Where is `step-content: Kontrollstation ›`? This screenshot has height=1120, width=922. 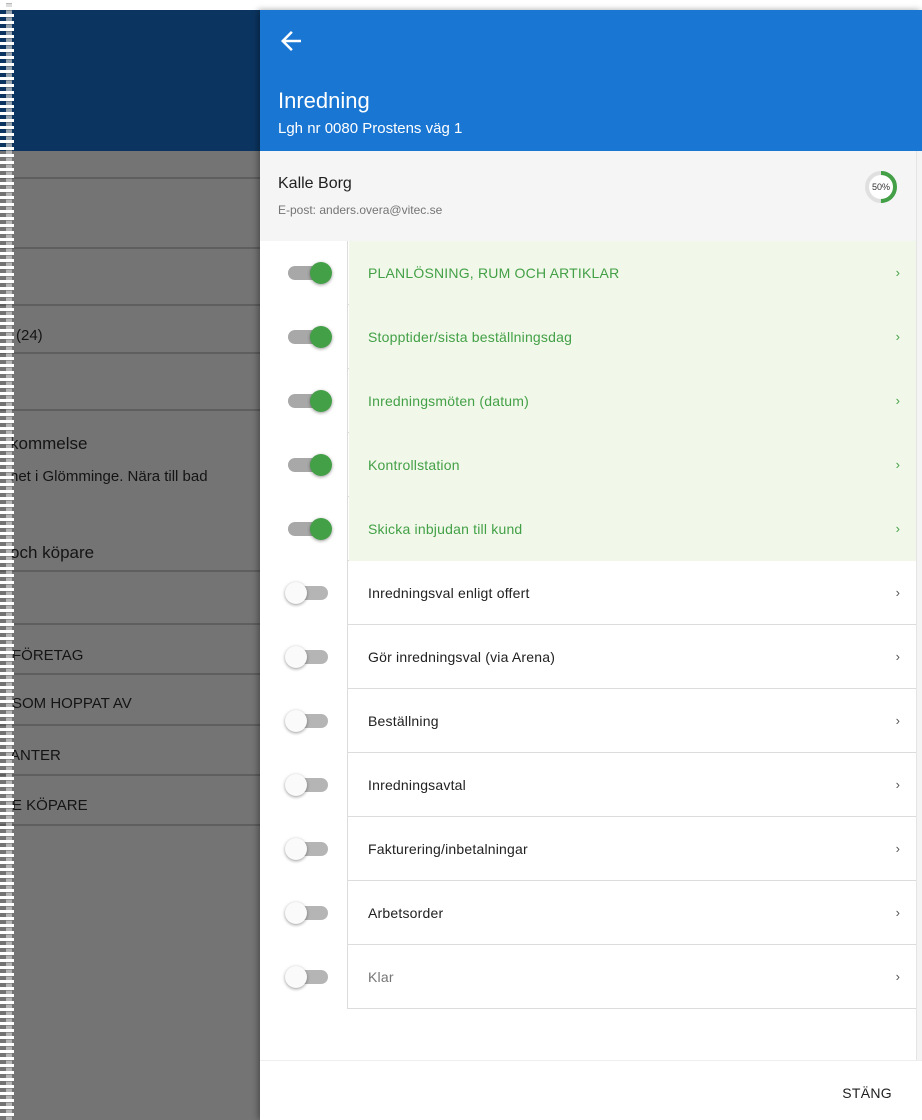
step-content: Kontrollstation › is located at coordinates (632, 465).